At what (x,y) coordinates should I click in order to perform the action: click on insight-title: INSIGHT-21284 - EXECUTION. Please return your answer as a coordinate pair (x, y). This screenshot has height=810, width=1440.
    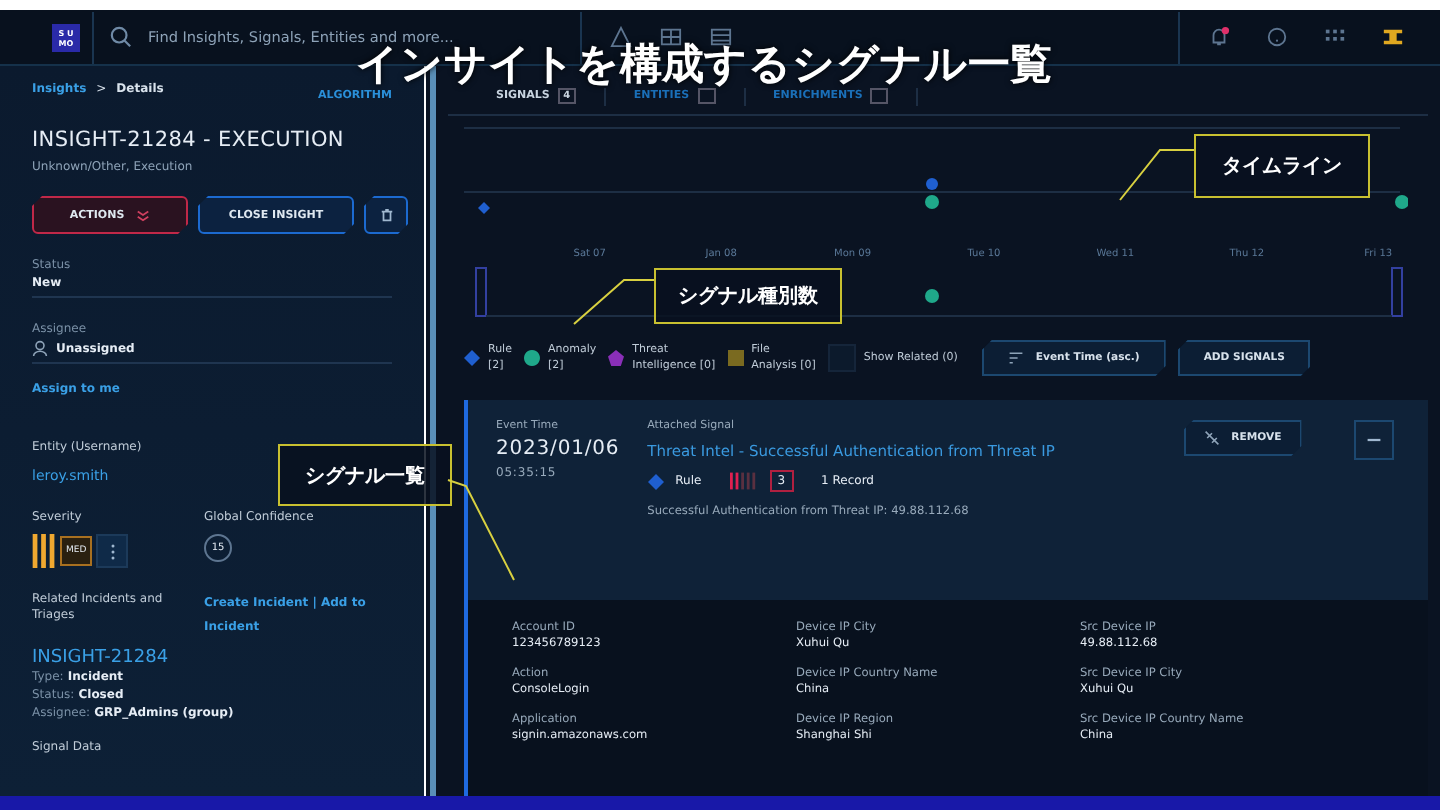
    Looking at the image, I should click on (188, 140).